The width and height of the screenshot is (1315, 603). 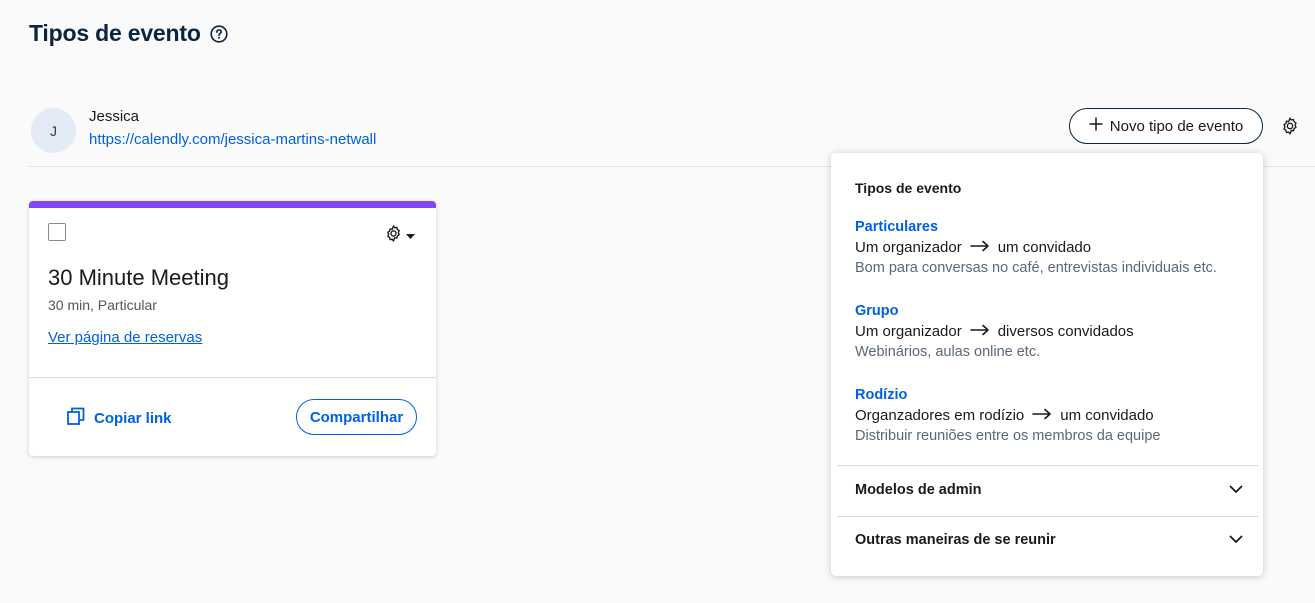 What do you see at coordinates (1049, 490) in the screenshot?
I see `section-admin-templates: Modelos de admin` at bounding box center [1049, 490].